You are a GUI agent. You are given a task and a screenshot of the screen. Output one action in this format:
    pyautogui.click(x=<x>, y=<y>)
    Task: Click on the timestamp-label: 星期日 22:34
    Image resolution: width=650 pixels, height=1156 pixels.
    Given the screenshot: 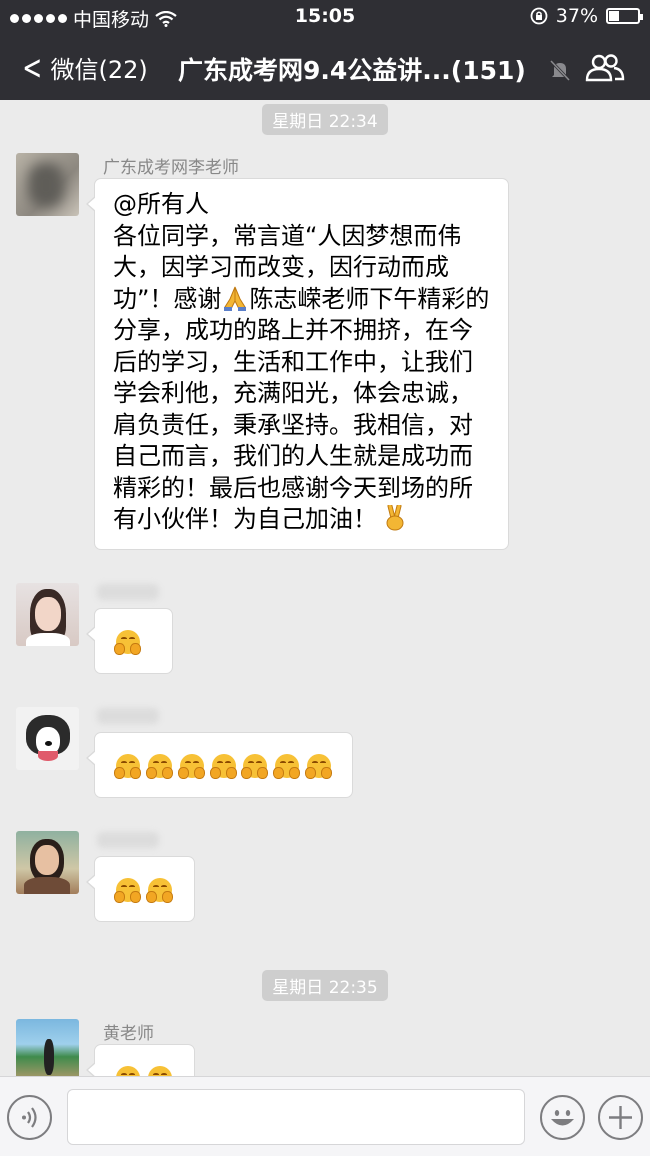 What is the action you would take?
    pyautogui.click(x=325, y=119)
    